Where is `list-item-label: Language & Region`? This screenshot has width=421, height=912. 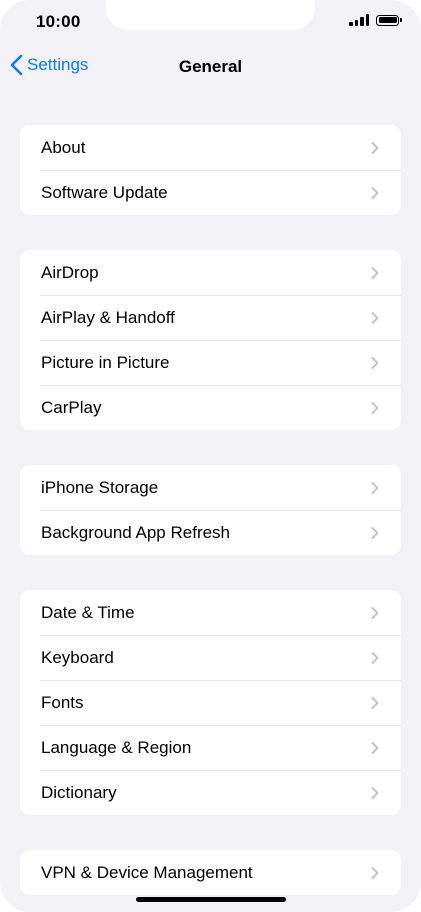
list-item-label: Language & Region is located at coordinates (116, 747).